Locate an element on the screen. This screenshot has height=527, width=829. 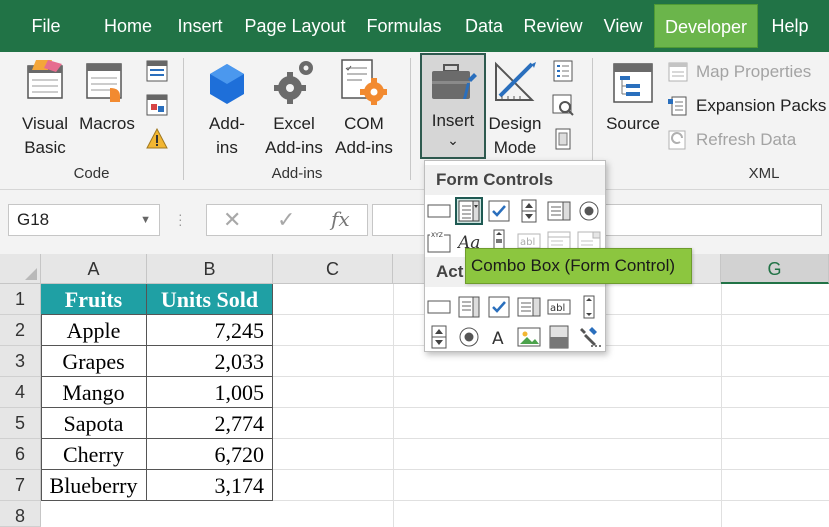
activex-scroll-bar-icon is located at coordinates (589, 307).